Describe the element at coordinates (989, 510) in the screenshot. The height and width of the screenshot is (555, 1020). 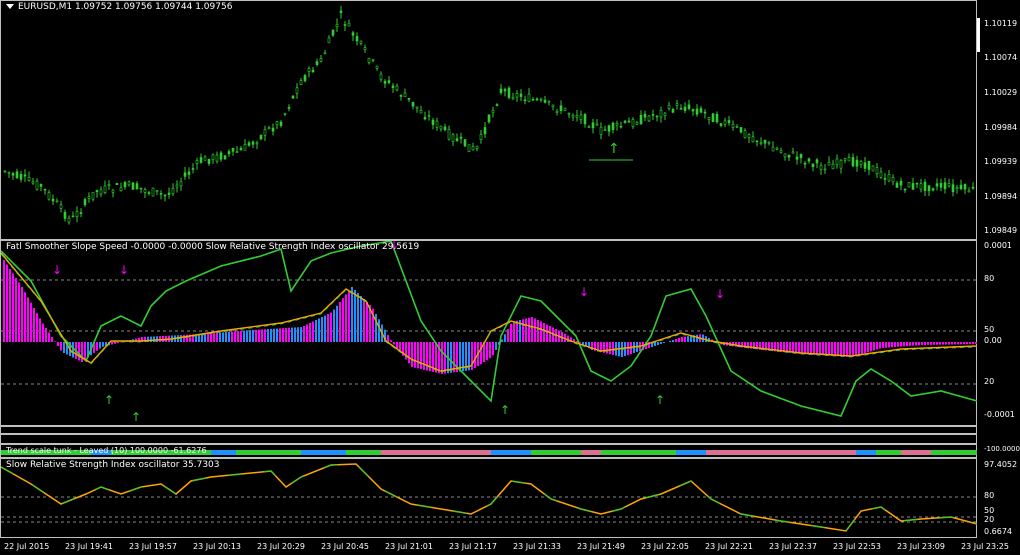
I see `ind3-tick: 50` at that location.